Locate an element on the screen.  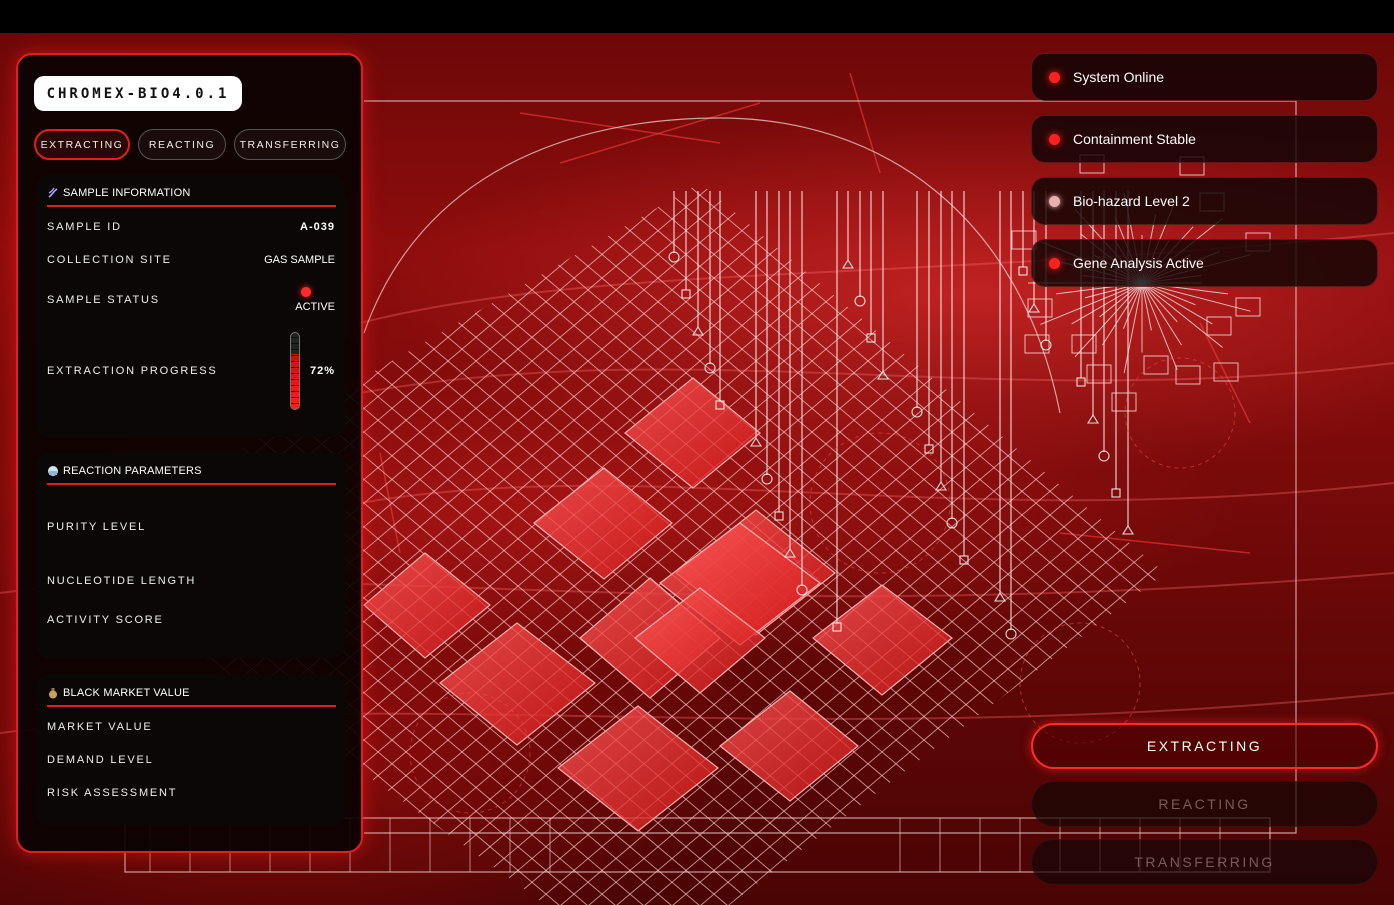
black-market-value-title: BLACK MARKET VALUE is located at coordinates (126, 693).